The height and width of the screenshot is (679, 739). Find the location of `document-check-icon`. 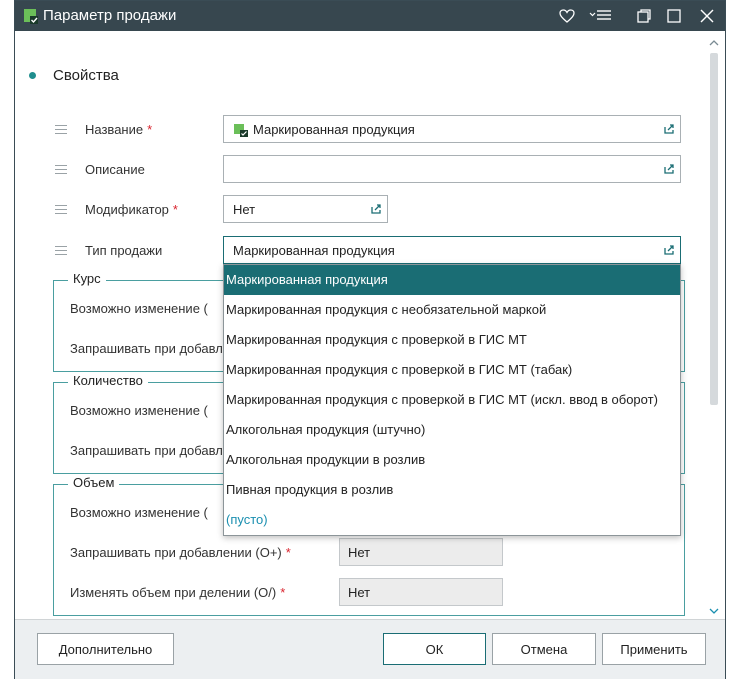

document-check-icon is located at coordinates (241, 130).